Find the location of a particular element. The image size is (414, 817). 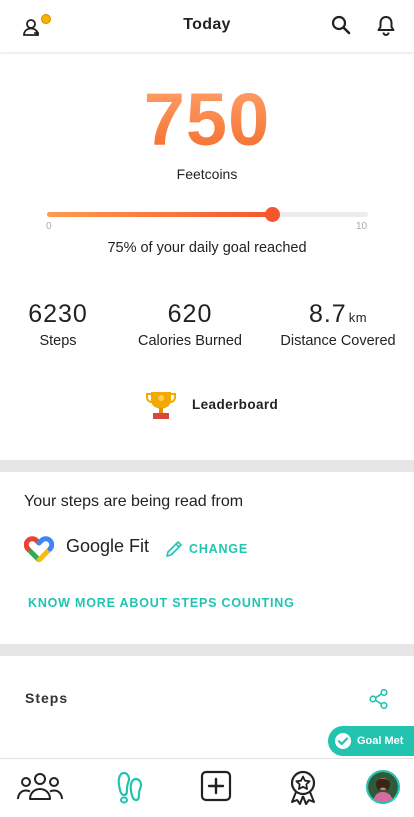

bell-icon is located at coordinates (387, 26).